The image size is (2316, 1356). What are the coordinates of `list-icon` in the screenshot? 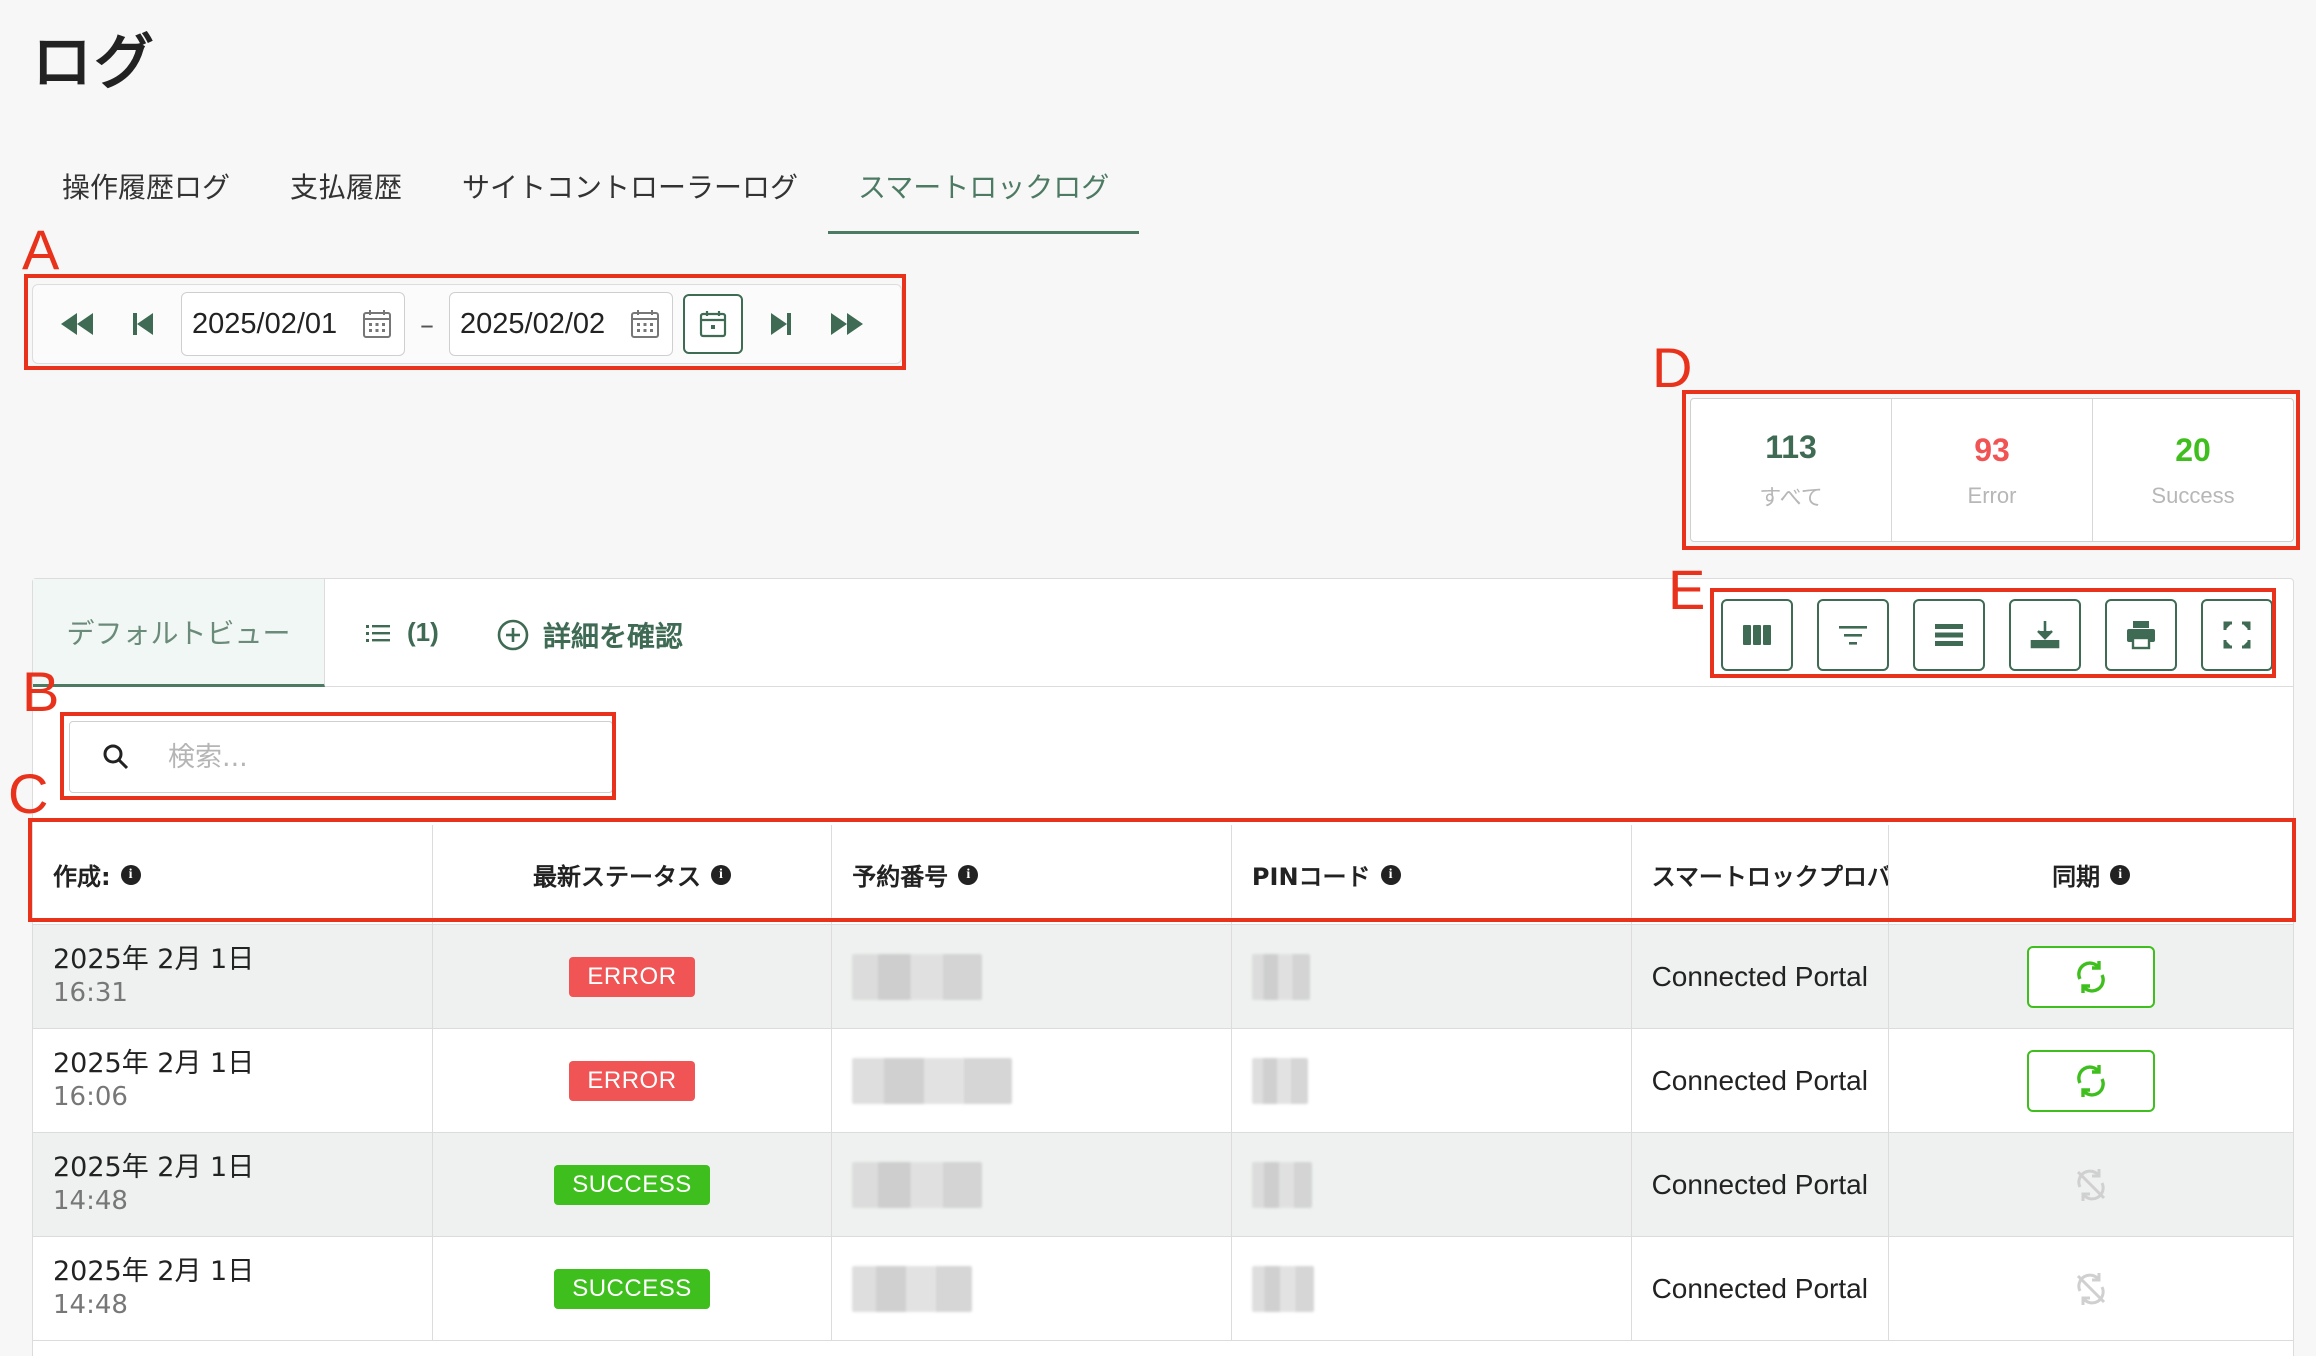 It's located at (378, 633).